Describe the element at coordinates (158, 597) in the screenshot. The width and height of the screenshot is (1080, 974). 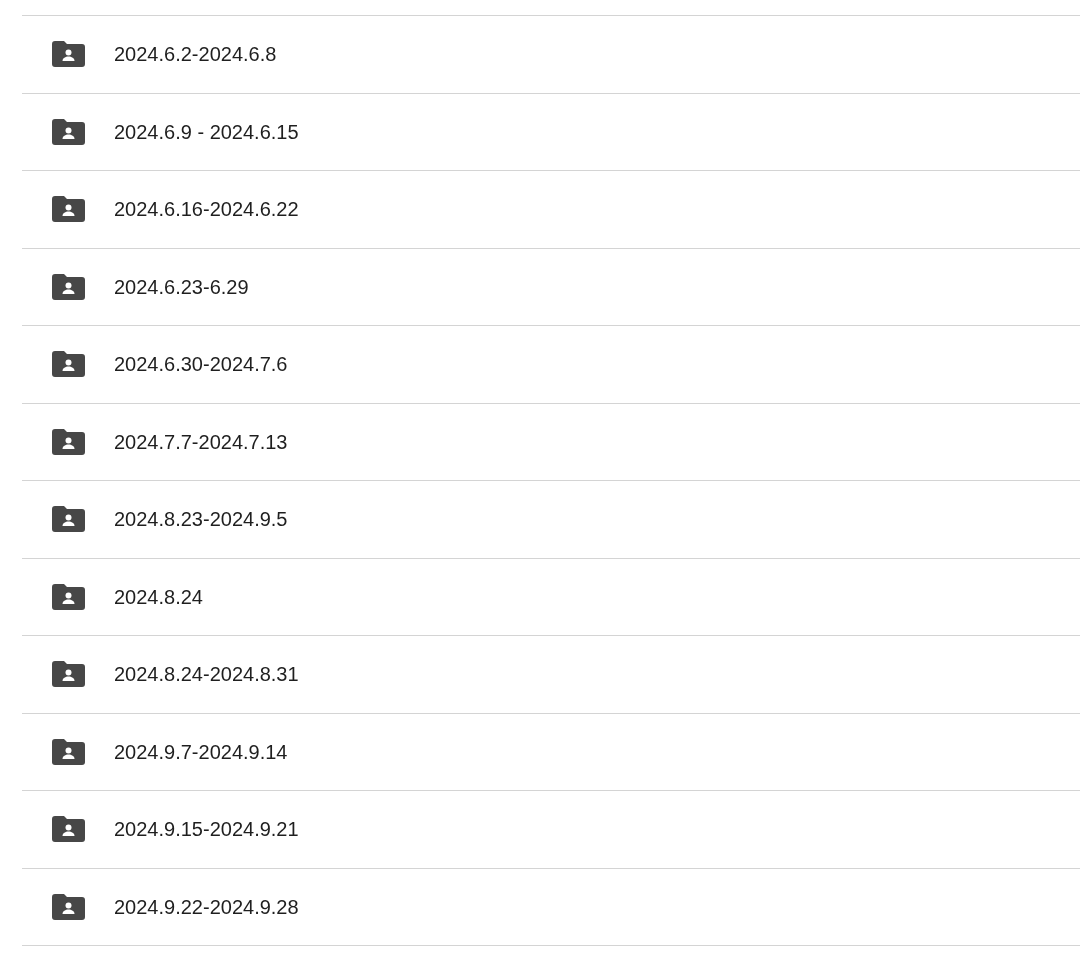
I see `folder-name: 2024.8.24` at that location.